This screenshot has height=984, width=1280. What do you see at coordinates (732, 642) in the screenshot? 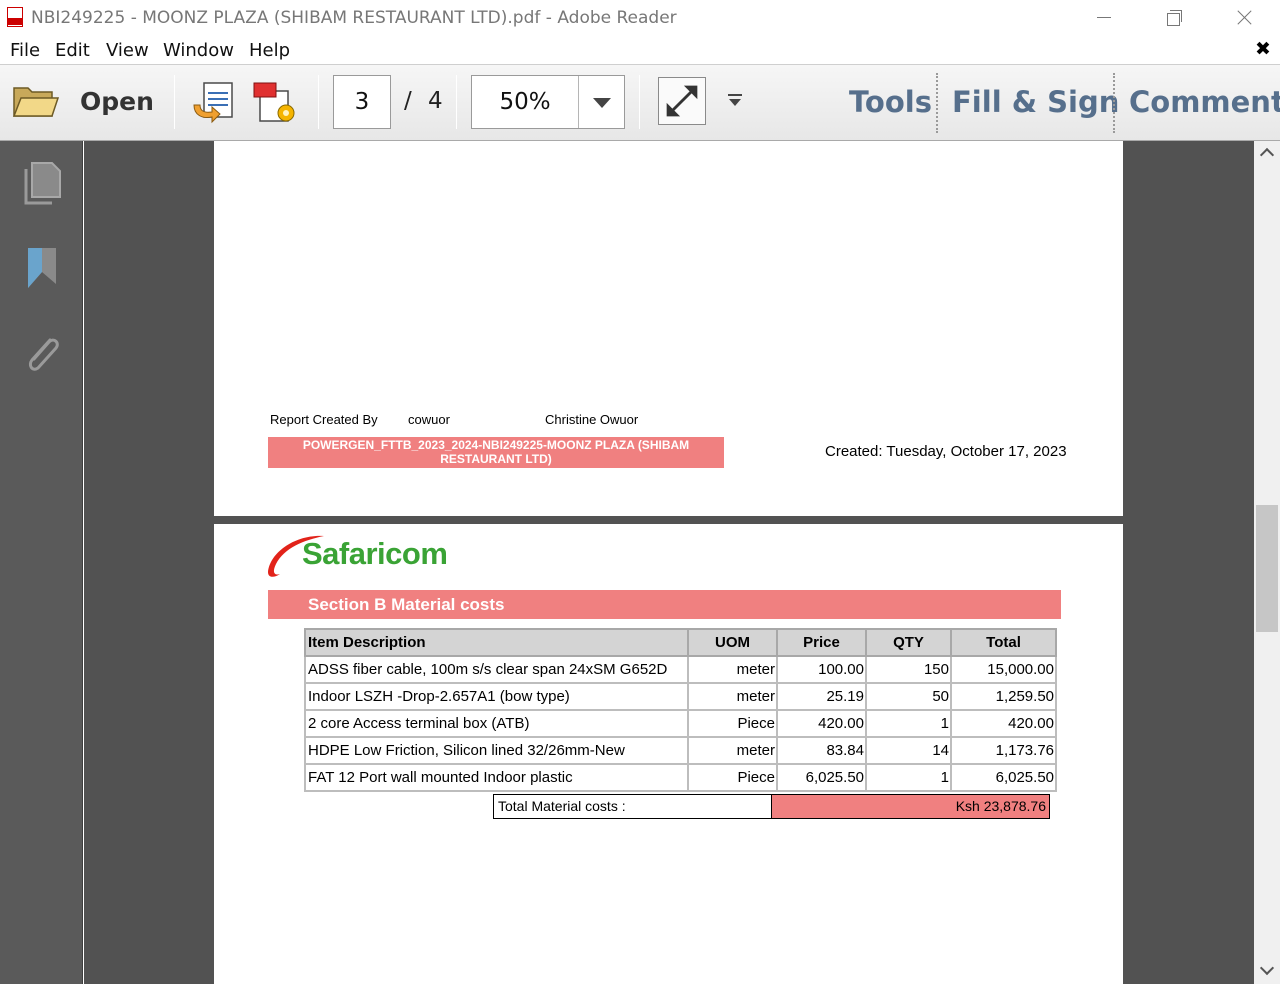
I see `header-uom: UOM` at bounding box center [732, 642].